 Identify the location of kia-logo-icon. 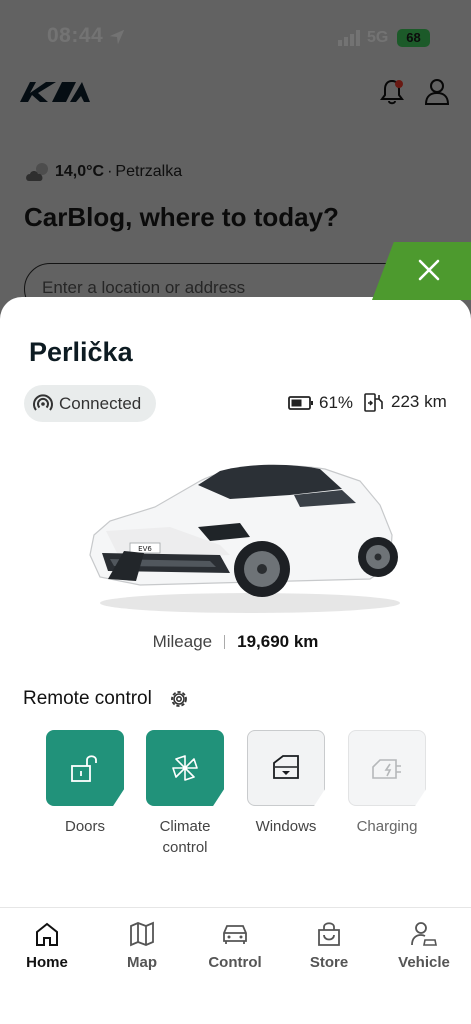
(55, 92).